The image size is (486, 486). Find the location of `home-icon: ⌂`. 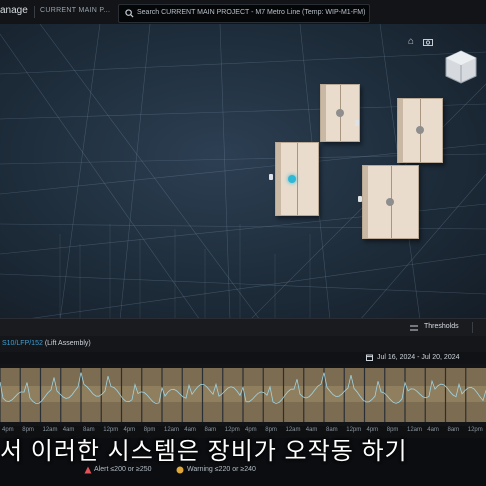

home-icon: ⌂ is located at coordinates (411, 41).